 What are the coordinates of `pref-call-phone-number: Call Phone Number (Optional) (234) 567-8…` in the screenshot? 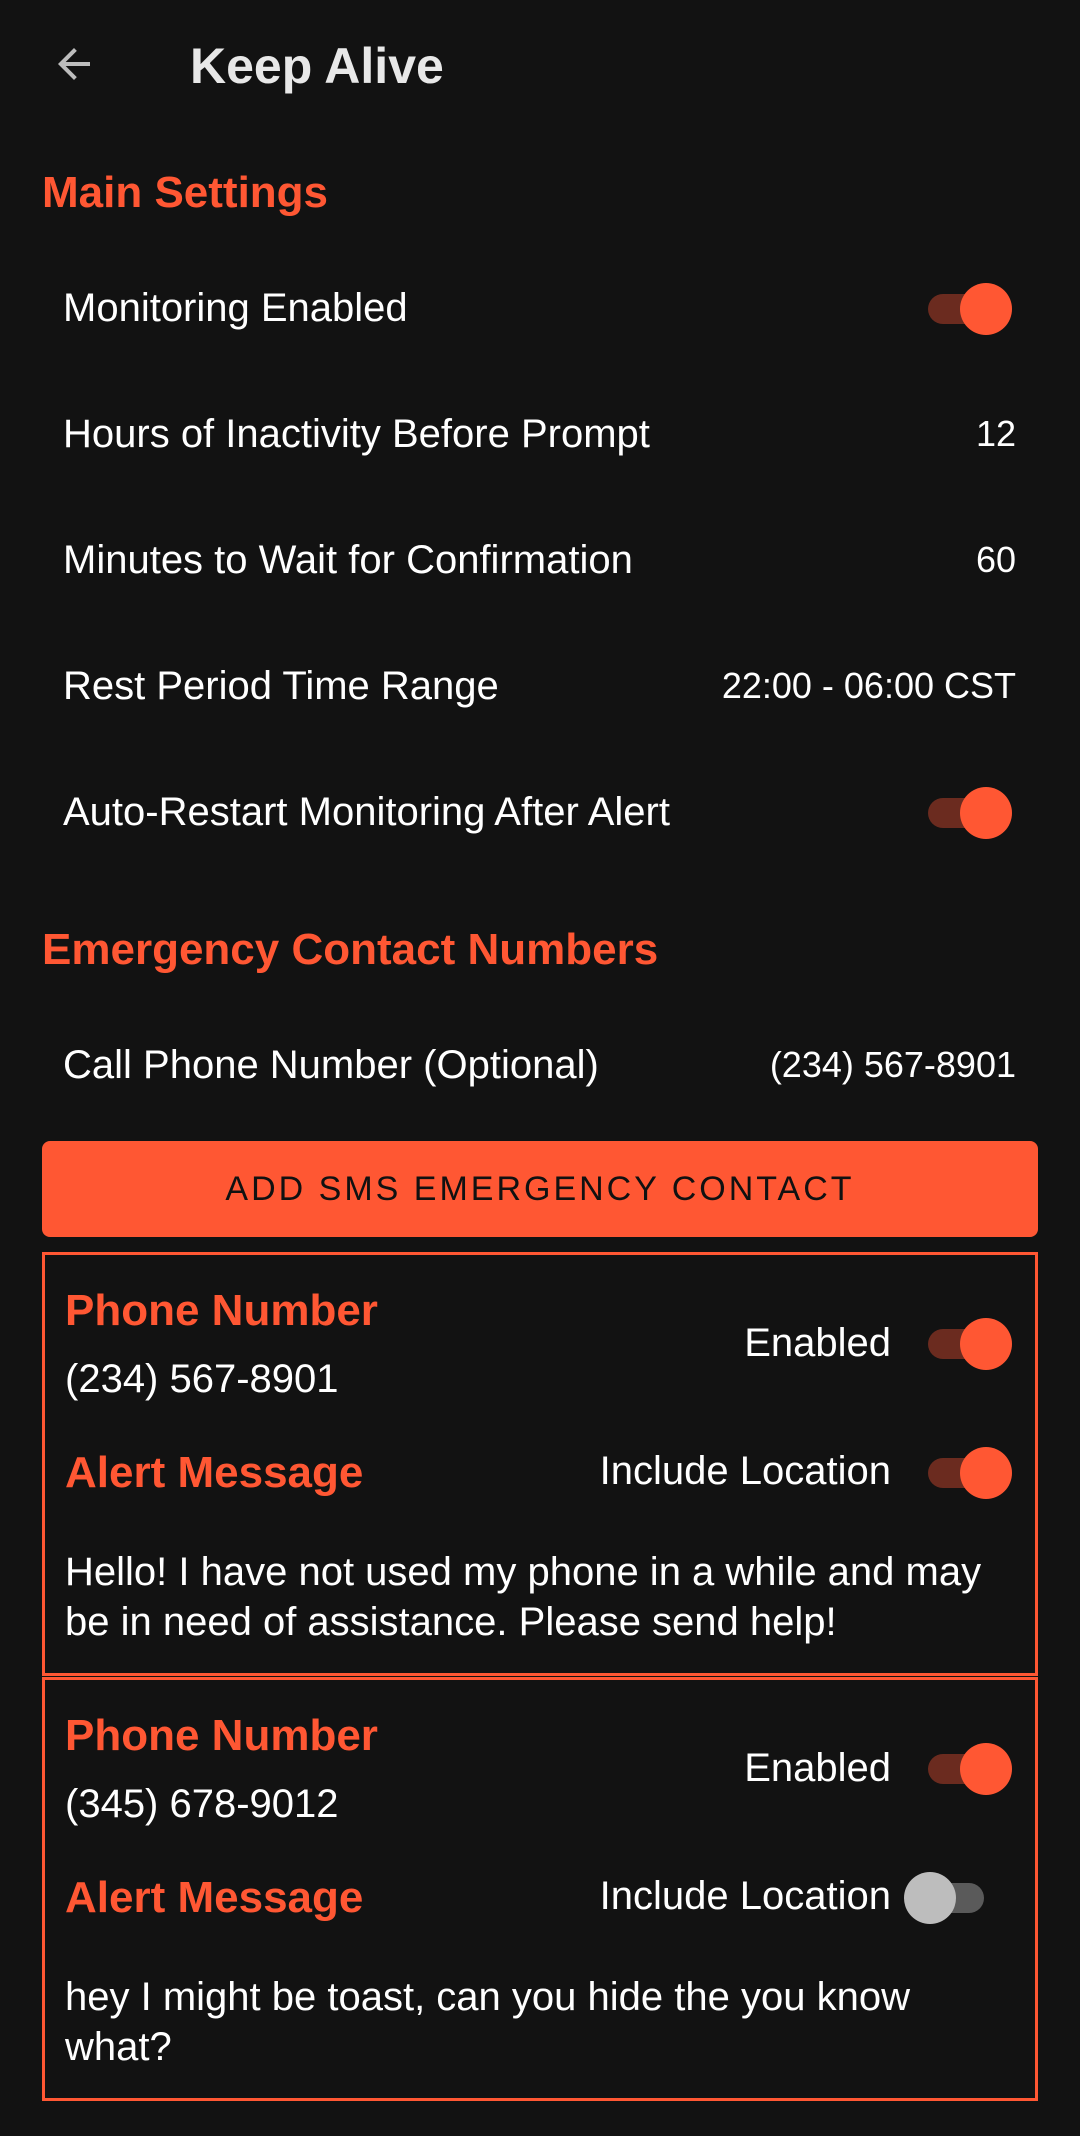 It's located at (540, 1065).